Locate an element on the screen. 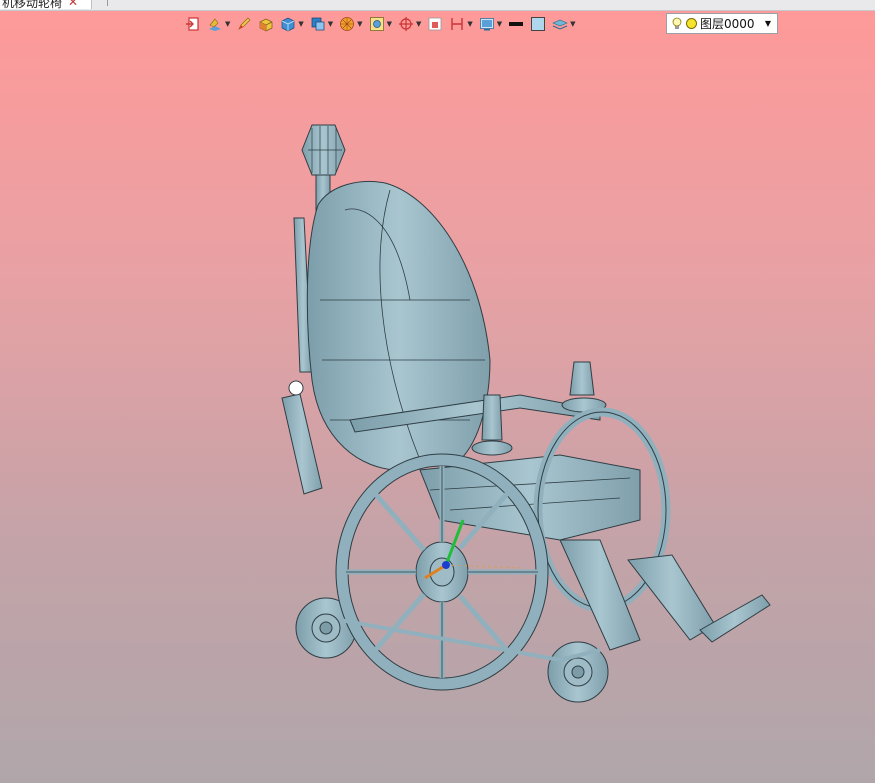  line-color-icon is located at coordinates (516, 24).